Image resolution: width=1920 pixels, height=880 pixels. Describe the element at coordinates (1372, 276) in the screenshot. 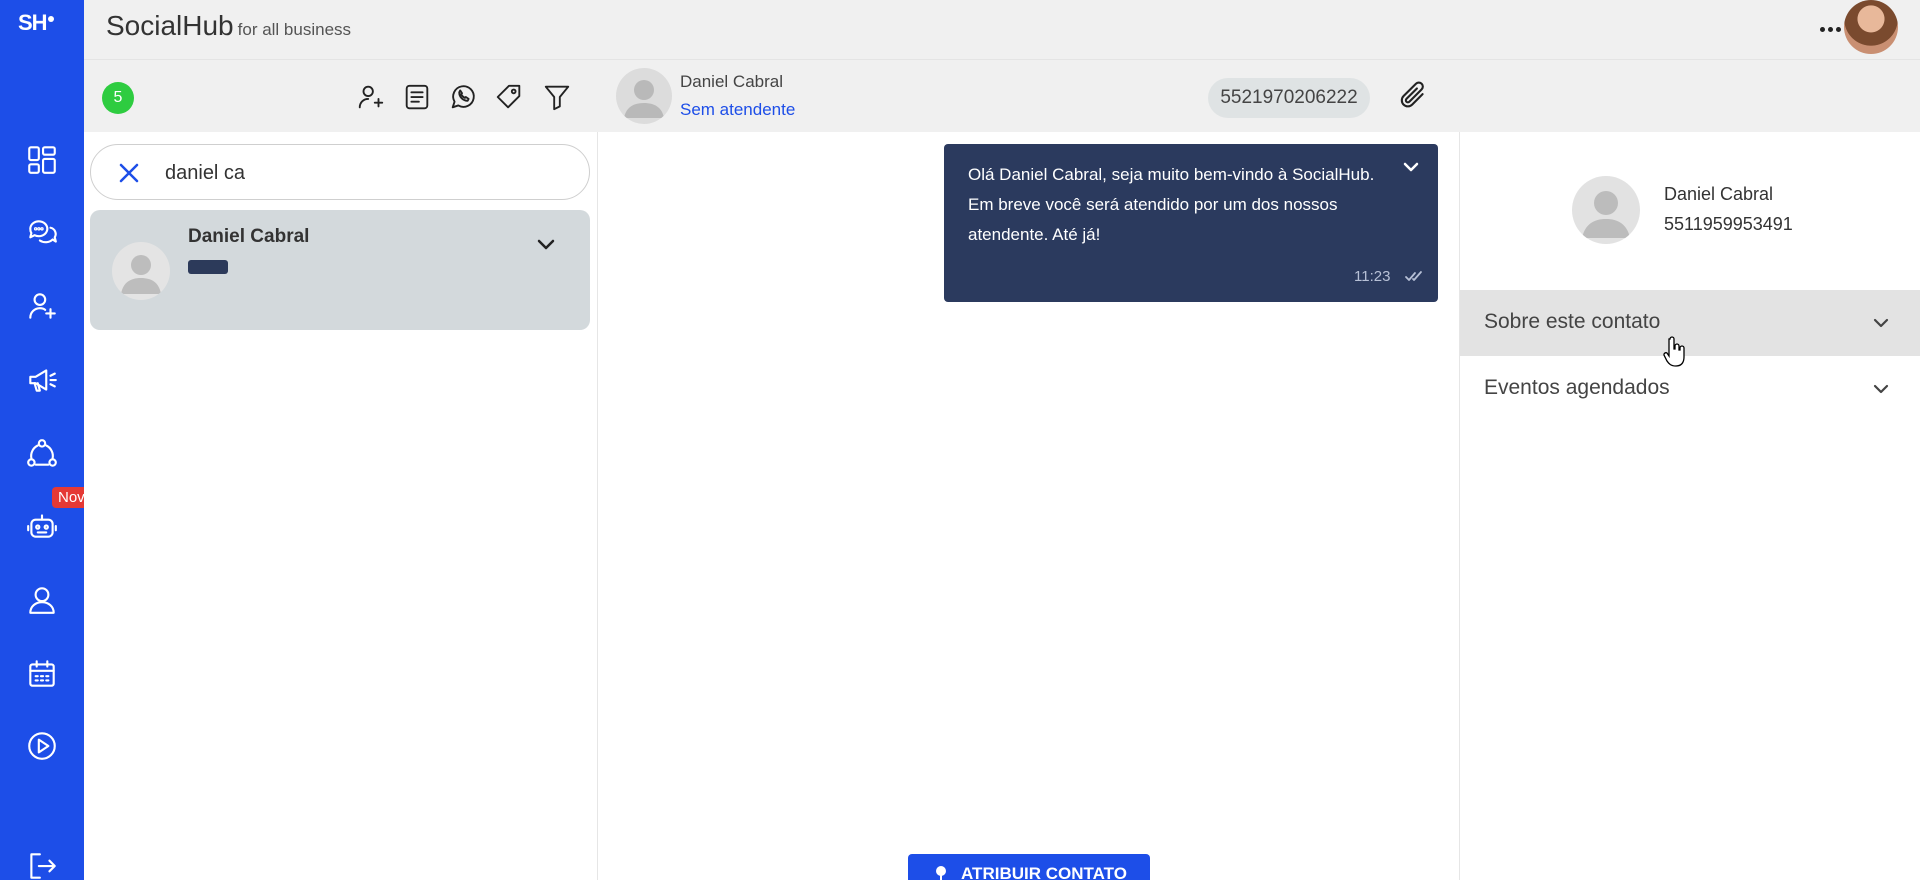

I see `message-time: 11:23` at that location.